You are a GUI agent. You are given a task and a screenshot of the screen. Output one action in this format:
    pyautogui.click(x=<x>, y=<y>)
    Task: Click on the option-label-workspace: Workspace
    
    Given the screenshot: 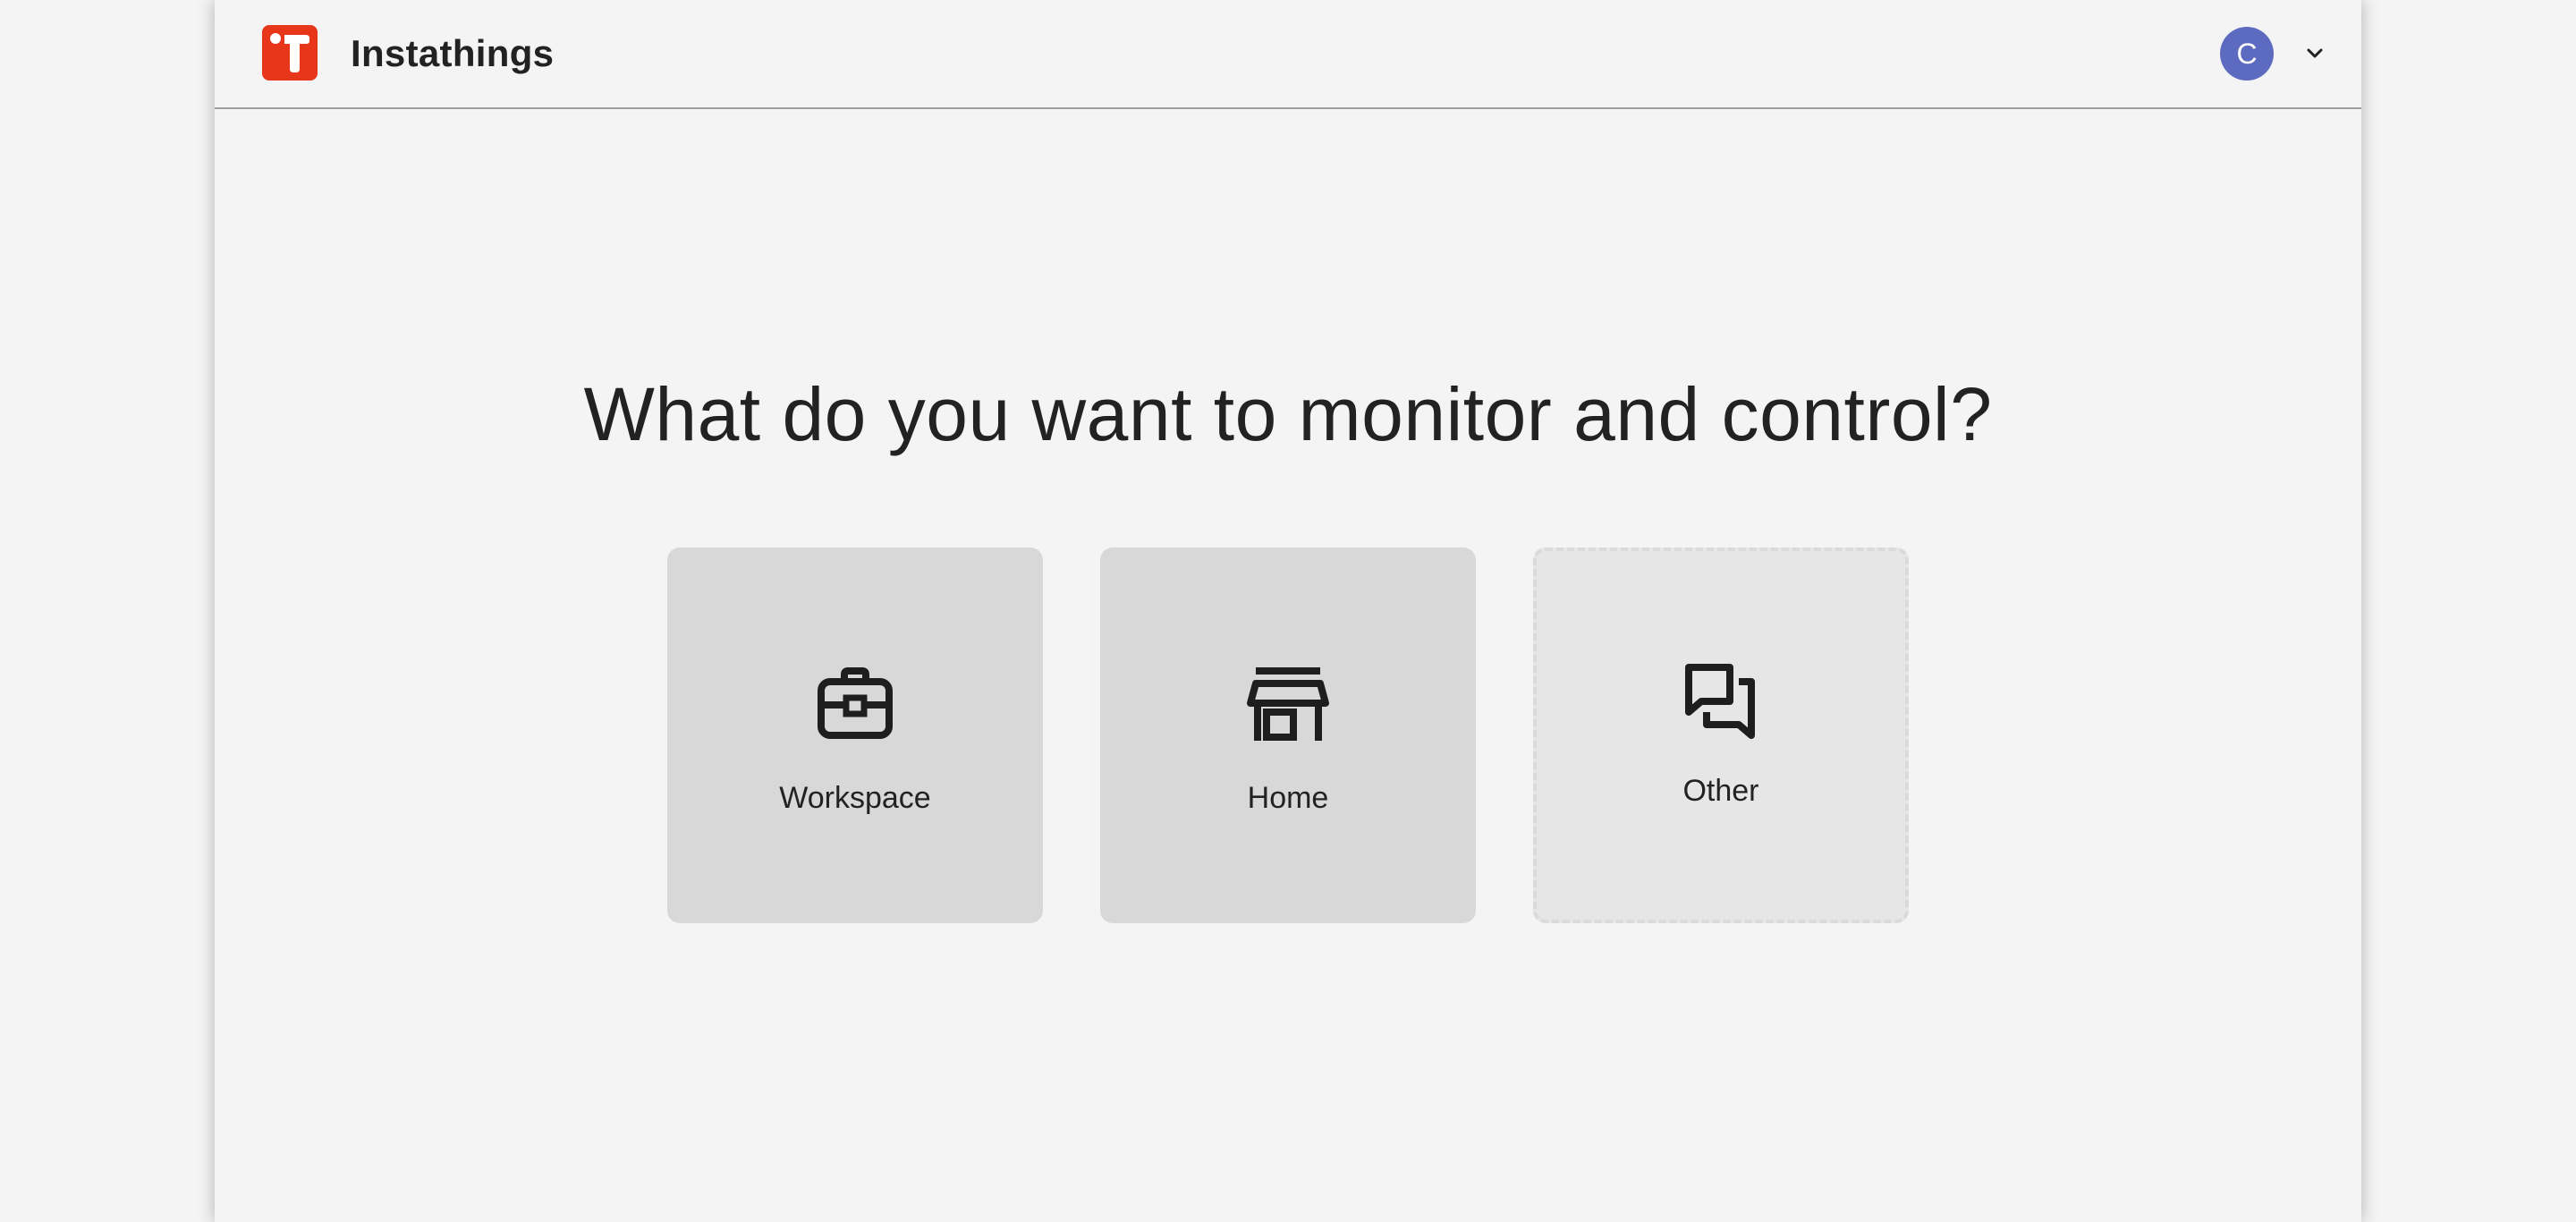 What is the action you would take?
    pyautogui.click(x=855, y=798)
    